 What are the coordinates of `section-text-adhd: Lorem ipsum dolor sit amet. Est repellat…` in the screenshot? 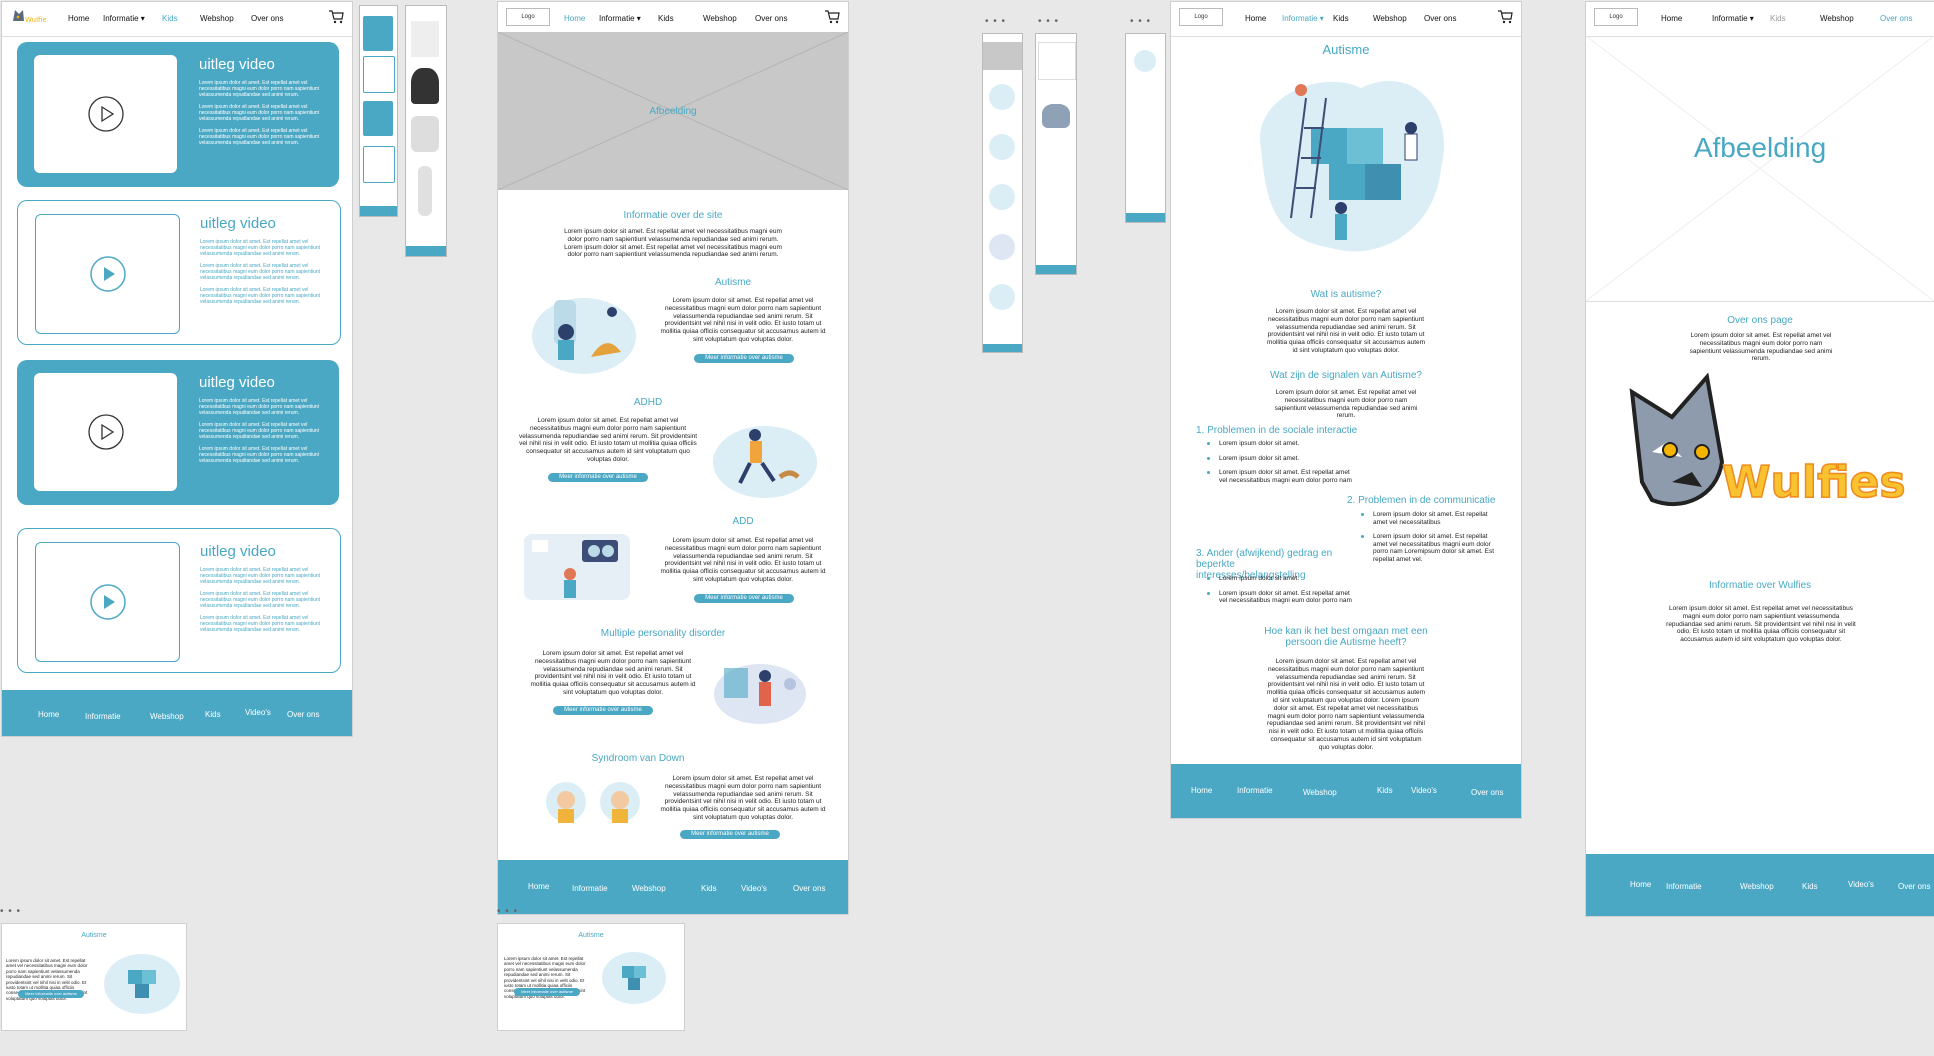 It's located at (608, 440).